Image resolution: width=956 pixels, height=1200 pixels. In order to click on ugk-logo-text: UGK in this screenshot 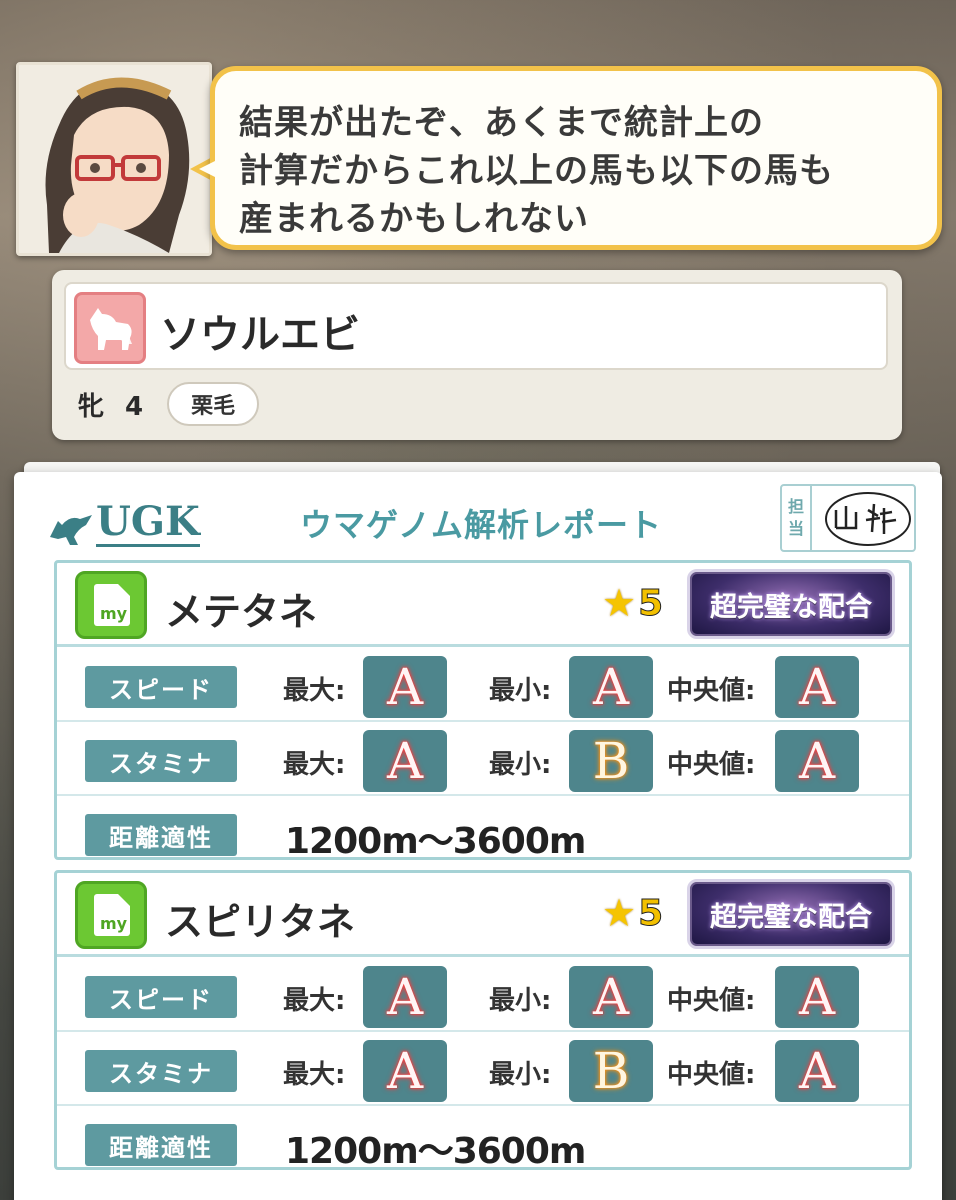, I will do `click(148, 522)`.